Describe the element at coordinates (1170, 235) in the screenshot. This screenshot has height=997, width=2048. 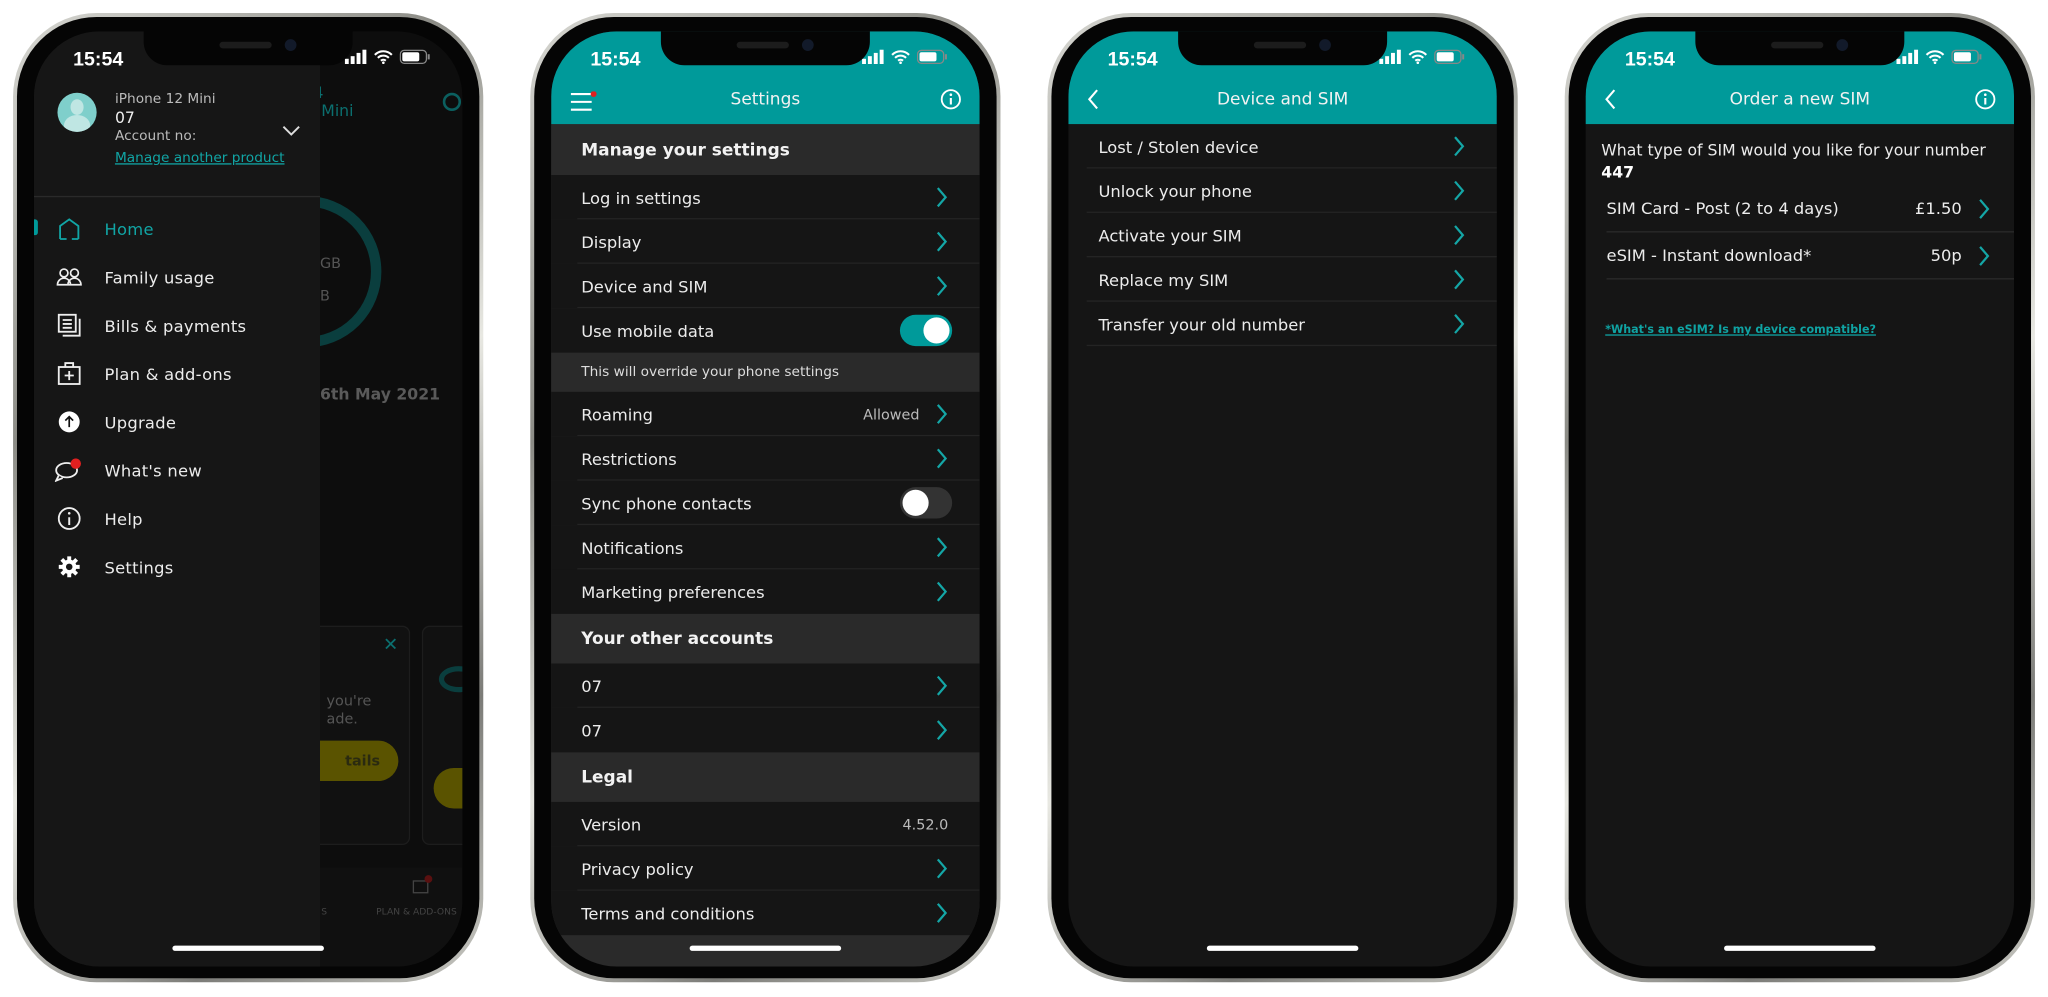
I see `row-label: Activate your SIM` at that location.